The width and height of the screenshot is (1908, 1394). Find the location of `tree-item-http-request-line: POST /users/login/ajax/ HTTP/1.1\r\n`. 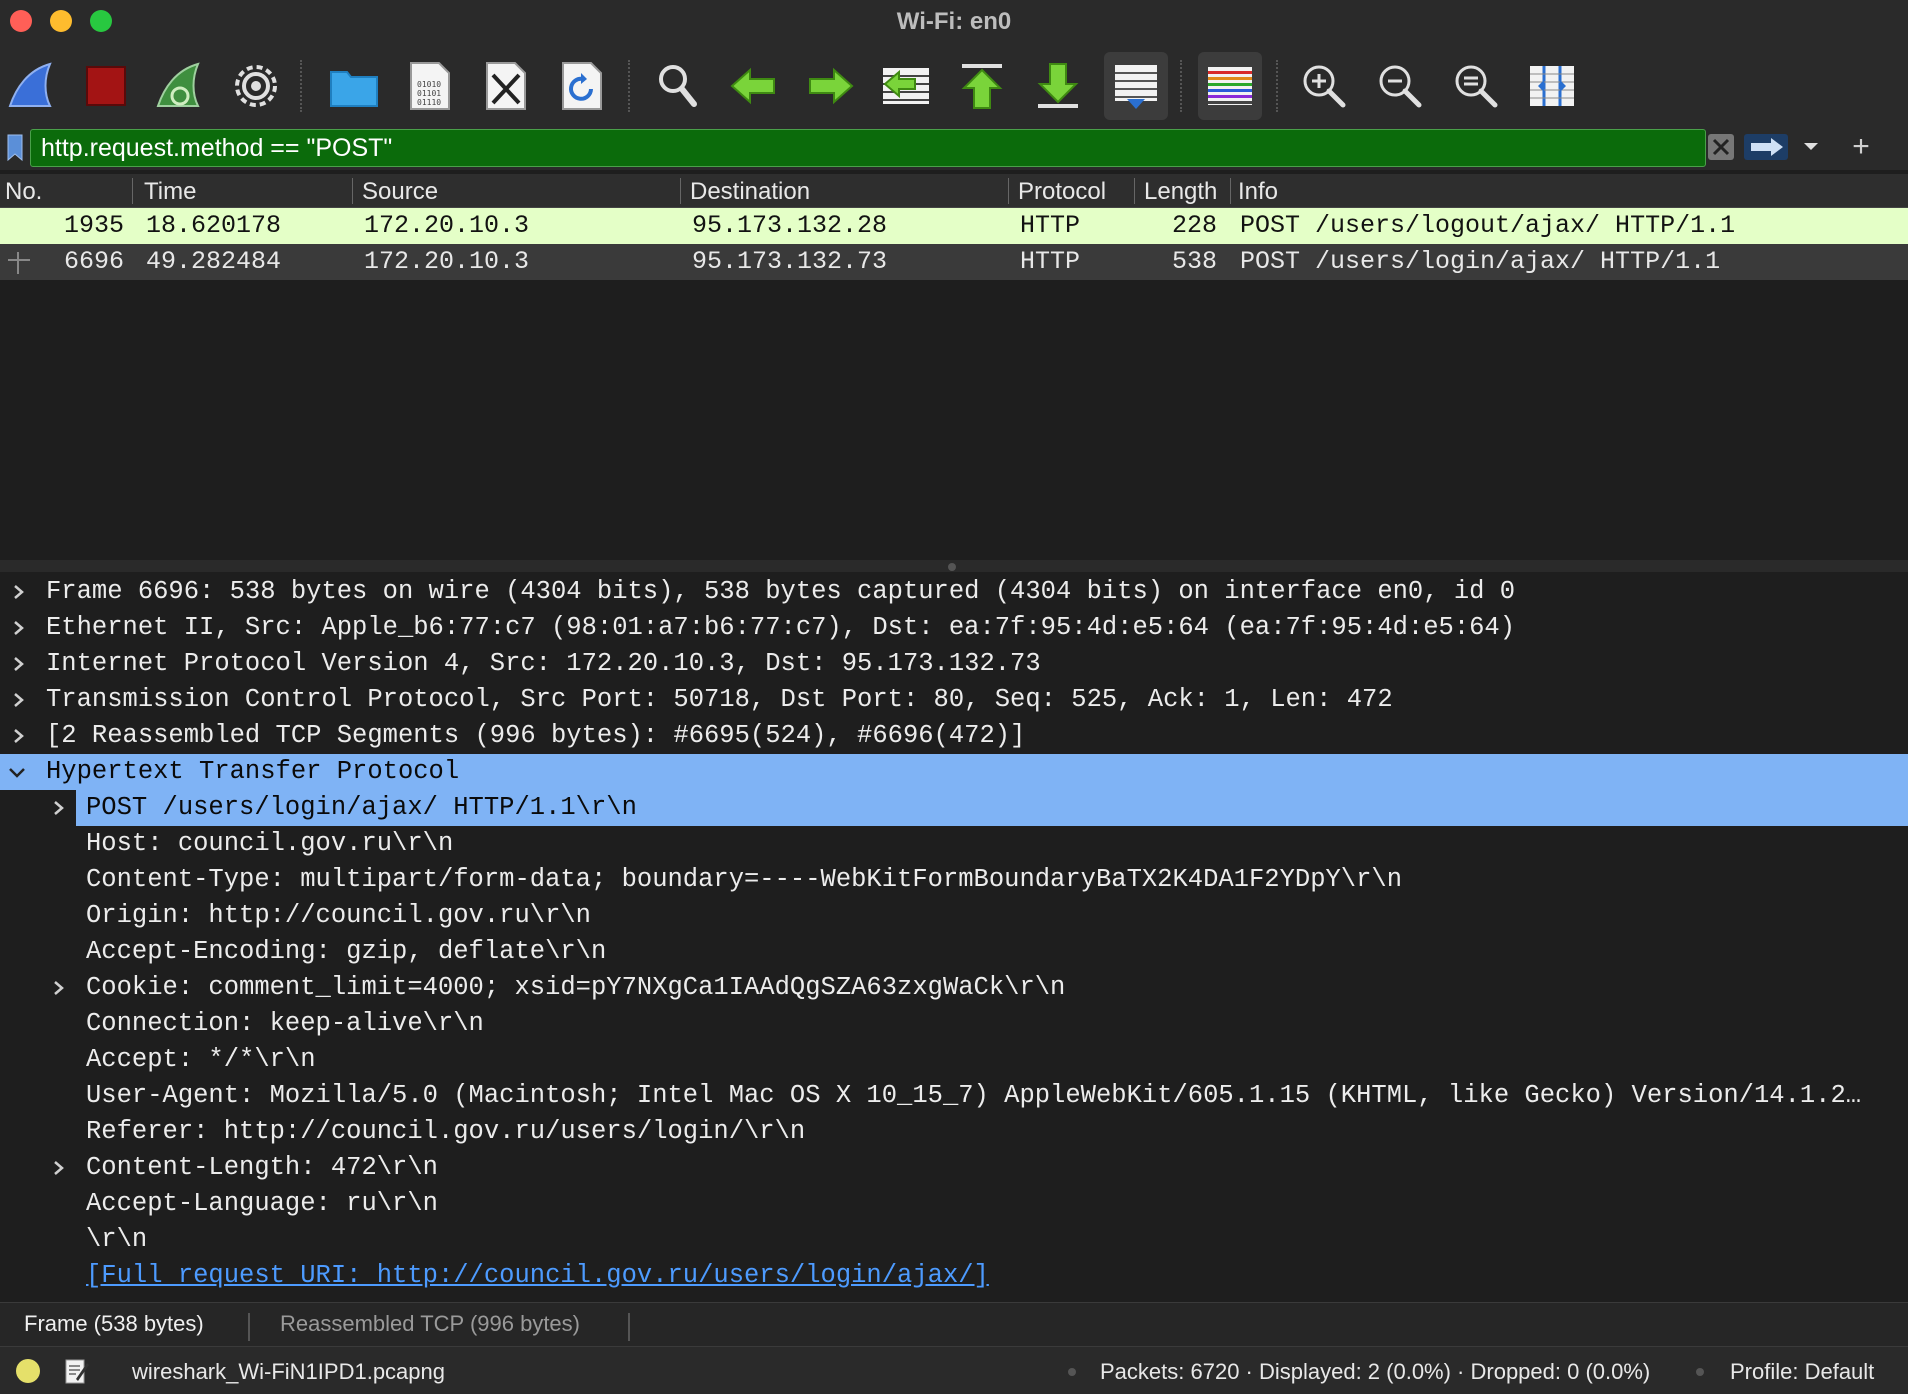

tree-item-http-request-line: POST /users/login/ajax/ HTTP/1.1\r\n is located at coordinates (954, 808).